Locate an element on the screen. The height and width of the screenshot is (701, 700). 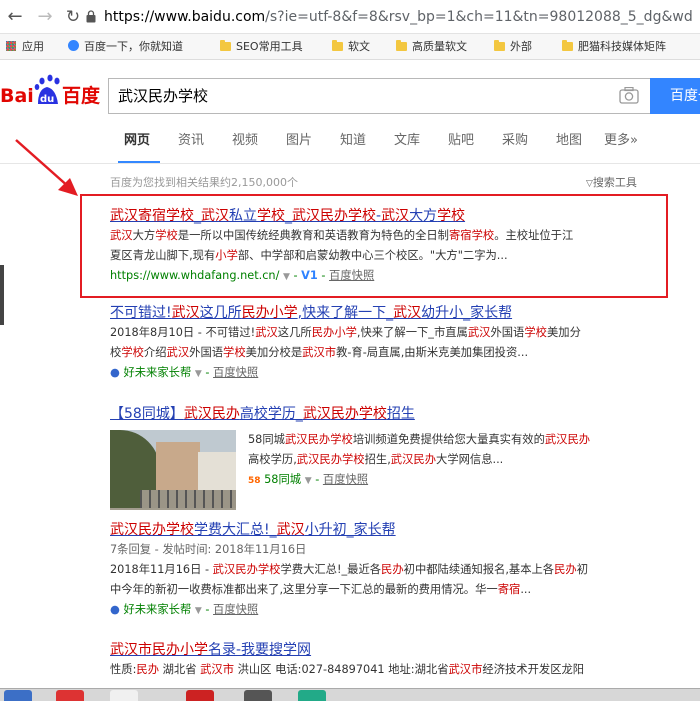
svg-text: du is located at coordinates (47, 99).